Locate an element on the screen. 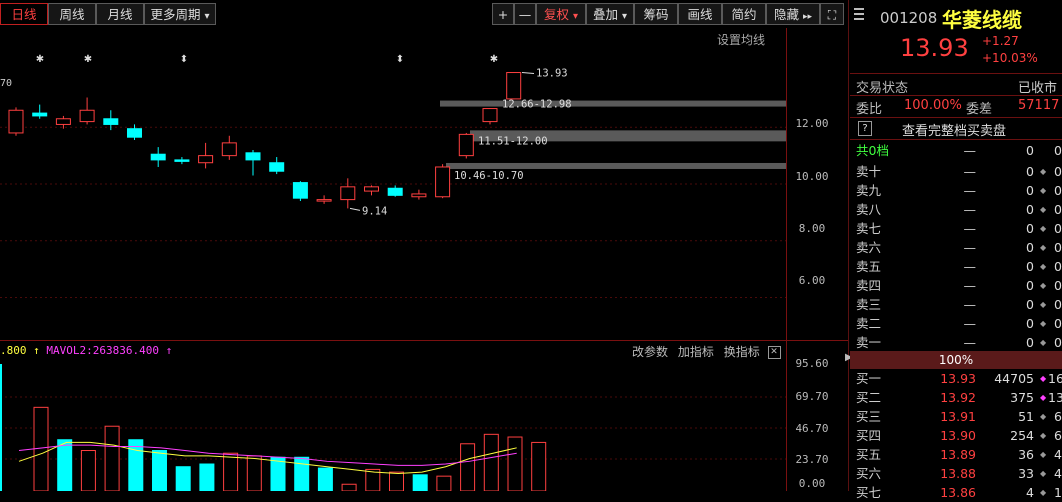 Image resolution: width=1062 pixels, height=502 pixels. zoom-out-button: — is located at coordinates (525, 14).